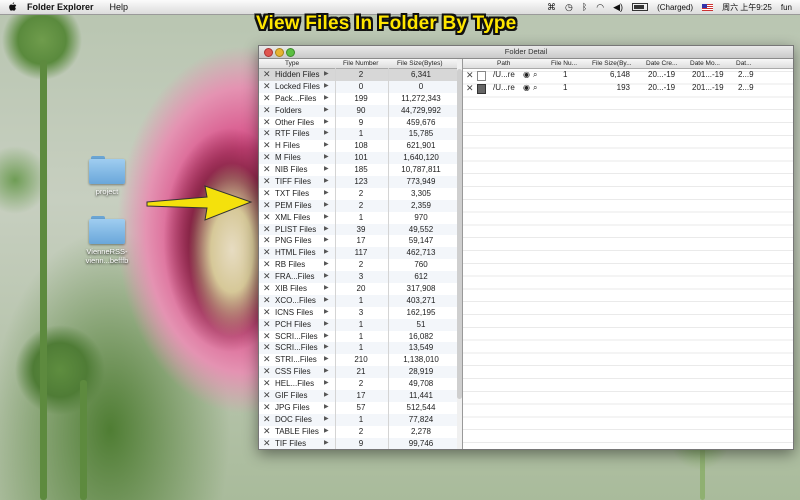 This screenshot has width=800, height=500. What do you see at coordinates (535, 75) in the screenshot?
I see `magnifier-icon: ⌕` at bounding box center [535, 75].